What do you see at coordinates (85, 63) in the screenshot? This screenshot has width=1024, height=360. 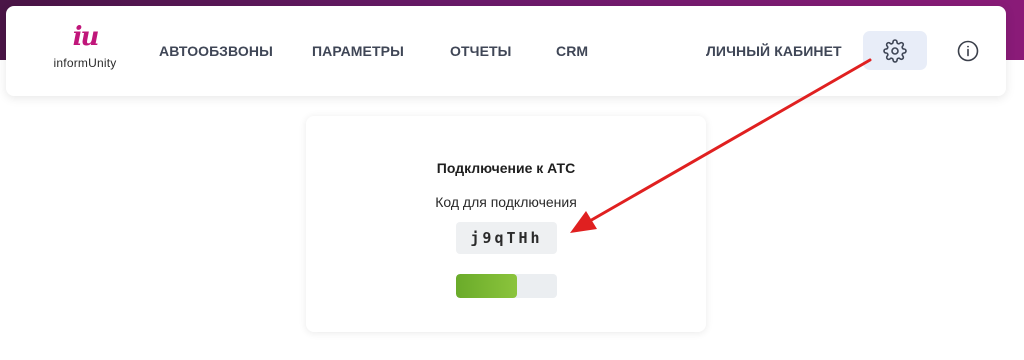 I see `logo-text: informUnity` at bounding box center [85, 63].